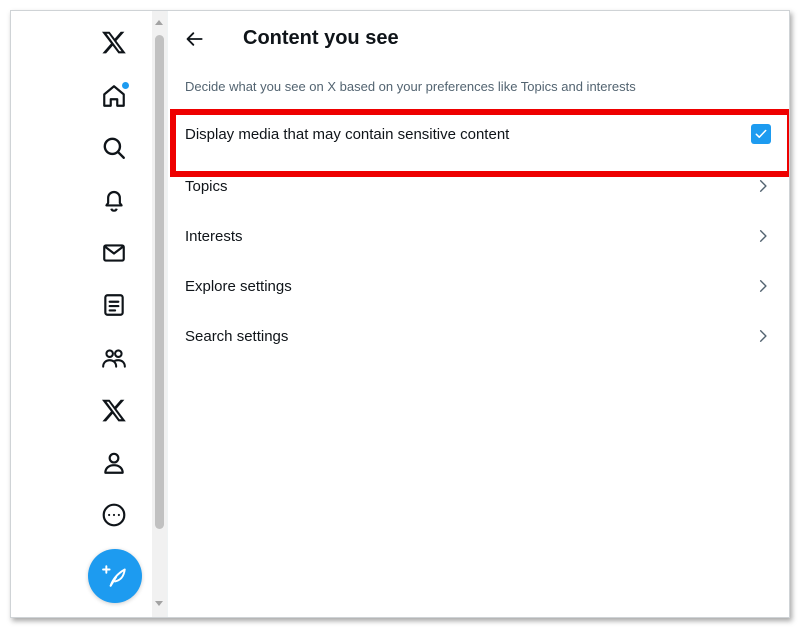 This screenshot has height=629, width=800. What do you see at coordinates (114, 96) in the screenshot?
I see `home-icon` at bounding box center [114, 96].